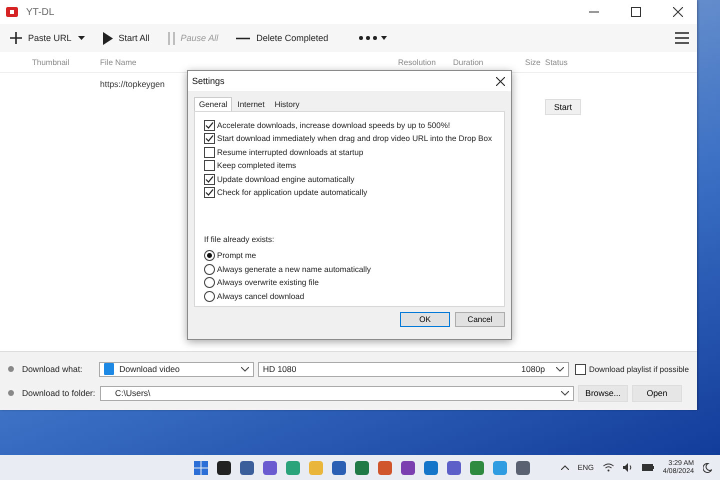  I want to click on app-icon, so click(224, 467).